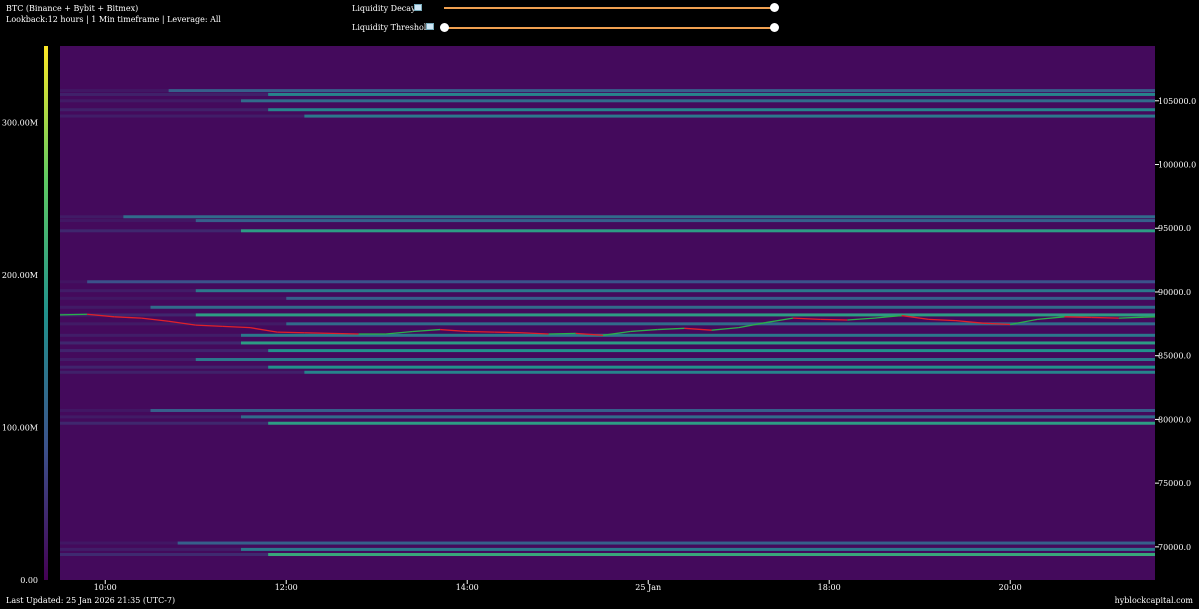  What do you see at coordinates (91, 600) in the screenshot?
I see `last-updated: Last Updated: 25 Jan 2026 21:35 (UTC-7)` at bounding box center [91, 600].